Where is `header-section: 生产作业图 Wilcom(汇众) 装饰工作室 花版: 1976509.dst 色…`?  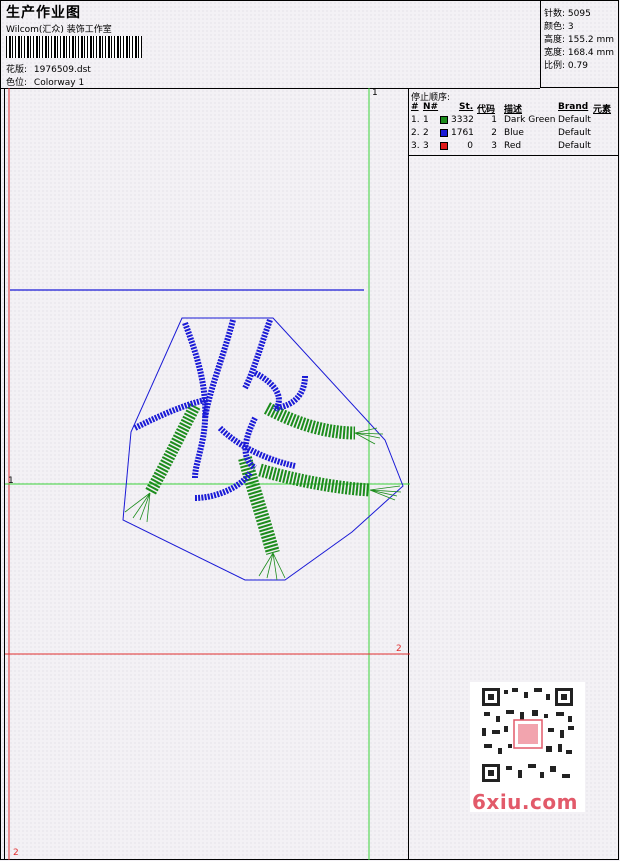
header-section: 生产作业图 Wilcom(汇众) 装饰工作室 花版: 1976509.dst 色… is located at coordinates (270, 44).